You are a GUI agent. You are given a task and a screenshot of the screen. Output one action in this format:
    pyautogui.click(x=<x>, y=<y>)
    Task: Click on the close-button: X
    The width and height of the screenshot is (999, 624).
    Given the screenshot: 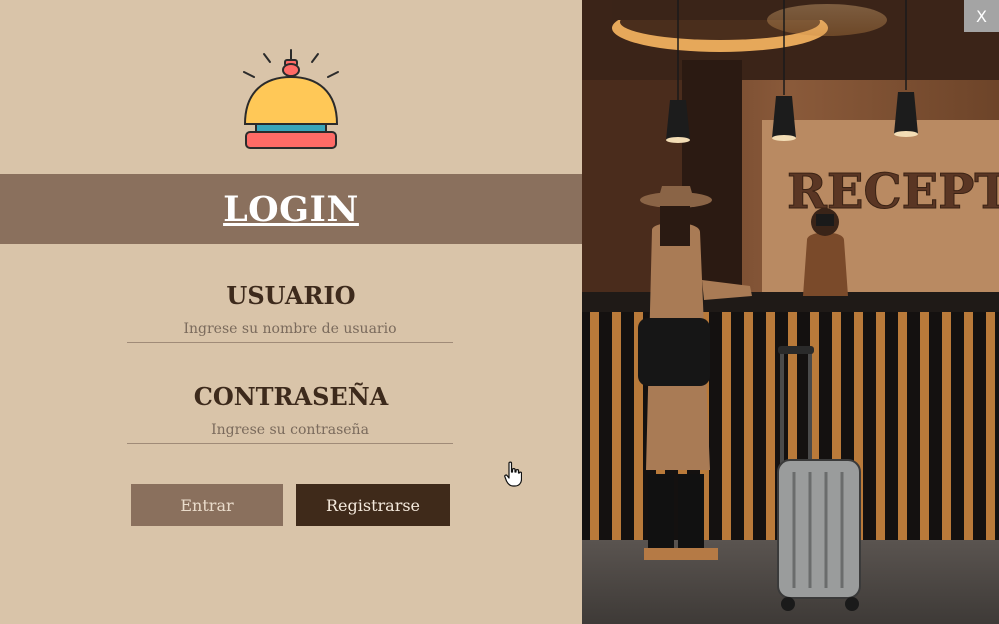 What is the action you would take?
    pyautogui.click(x=981, y=16)
    